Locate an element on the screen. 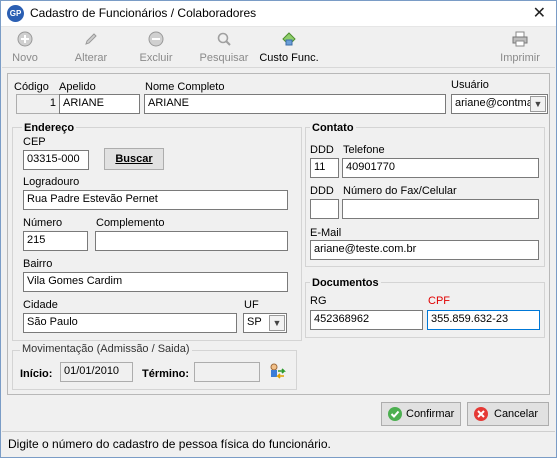 This screenshot has width=557, height=458. termino-label: Término: is located at coordinates (166, 374).